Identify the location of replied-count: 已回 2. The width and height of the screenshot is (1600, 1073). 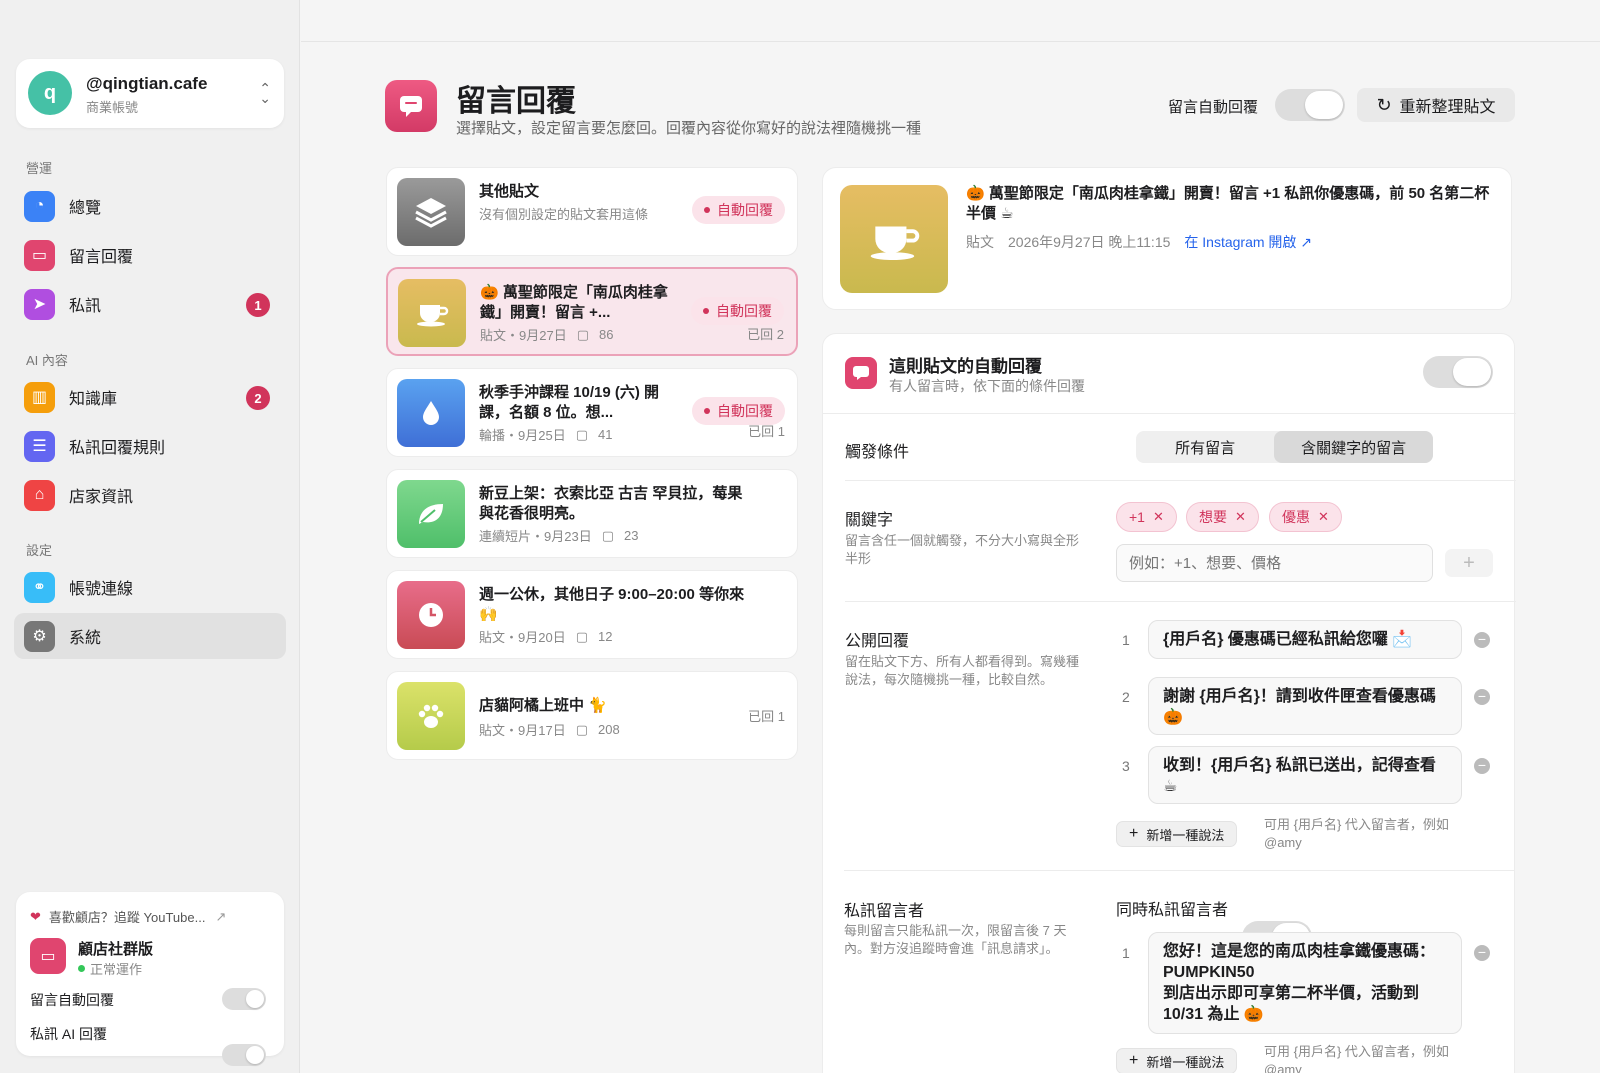
(765, 334).